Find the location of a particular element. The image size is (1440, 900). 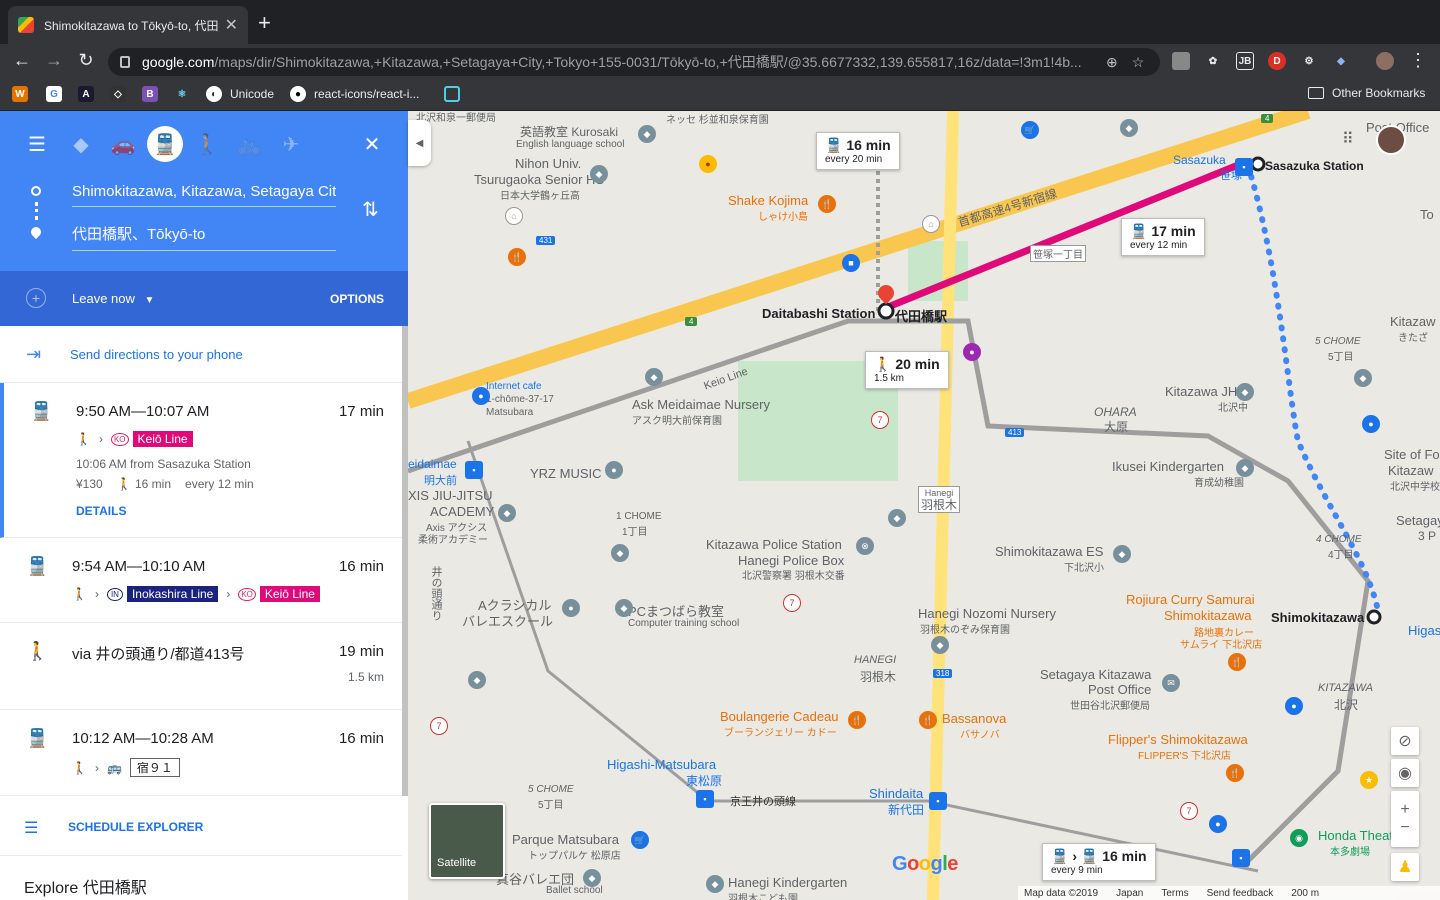

destination-input: 代田橋駅、Tōkyō-to is located at coordinates (204, 237).